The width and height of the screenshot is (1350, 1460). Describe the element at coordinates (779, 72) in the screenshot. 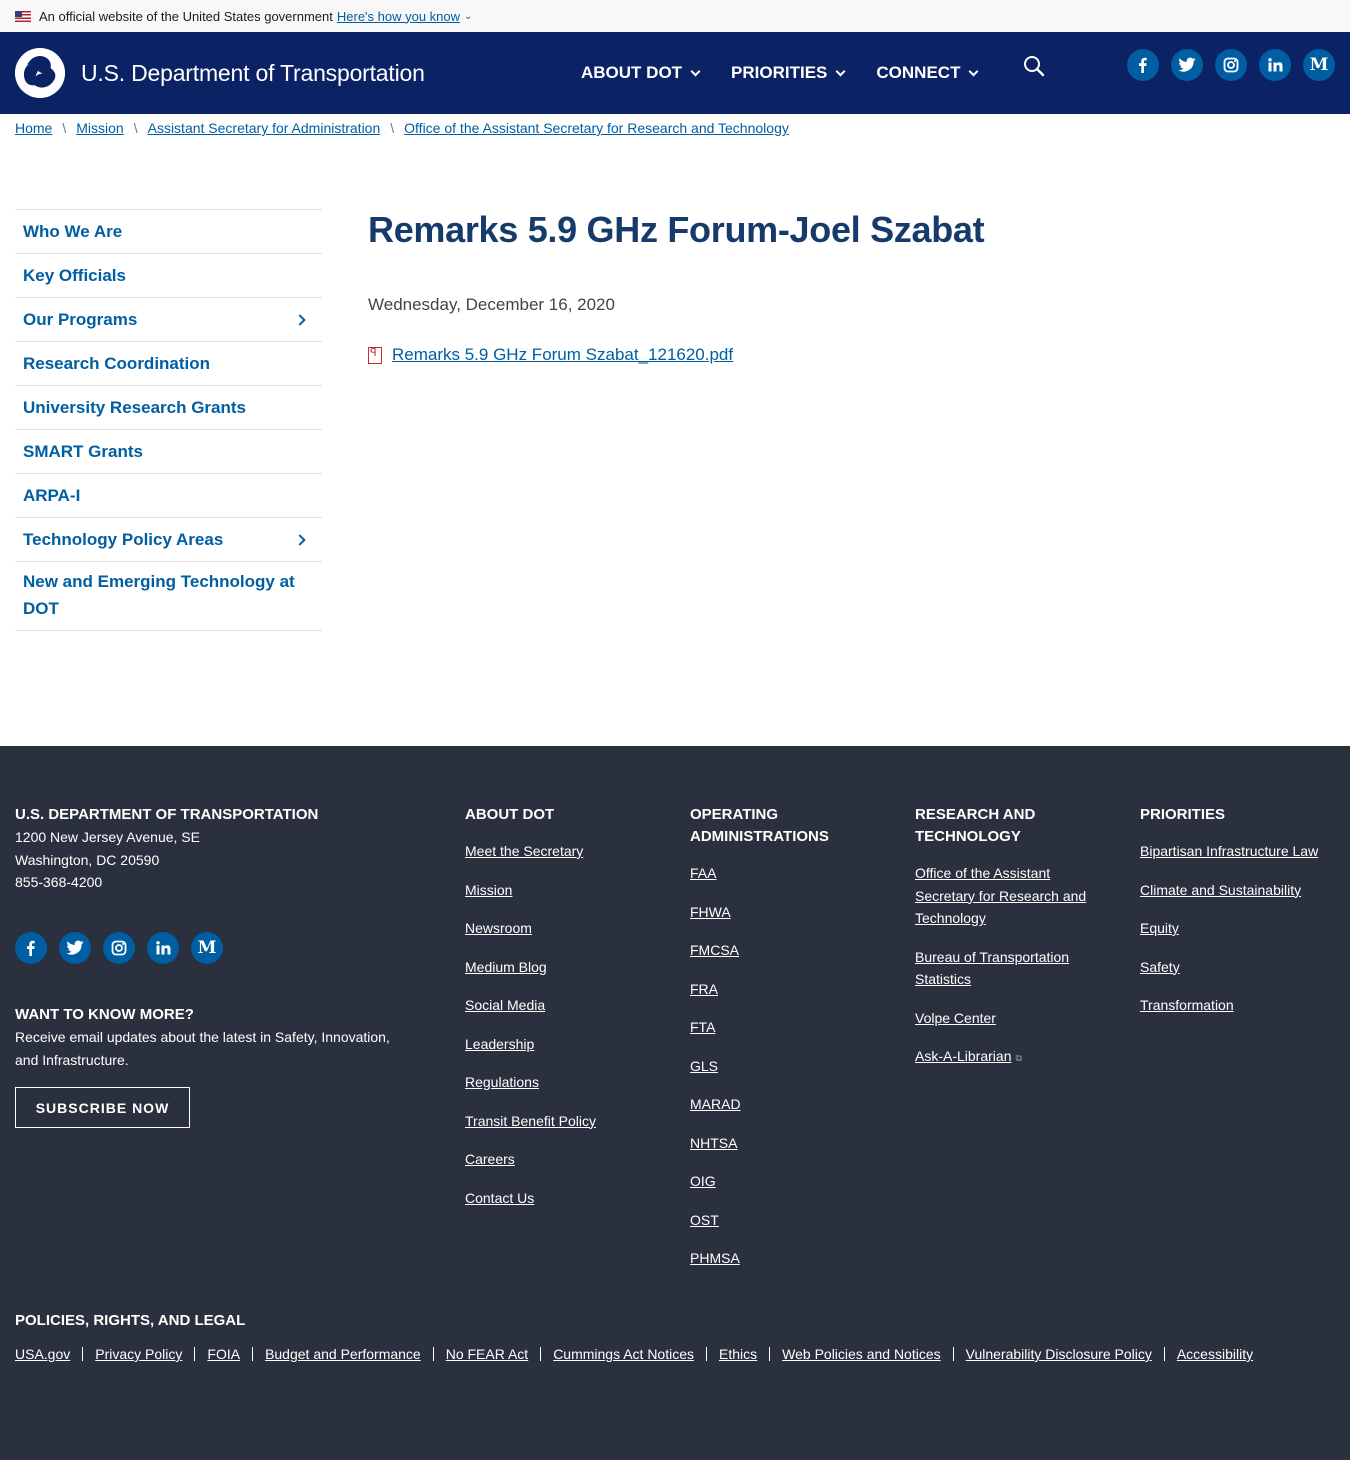

I see `nav-label: PRIORITIES` at that location.